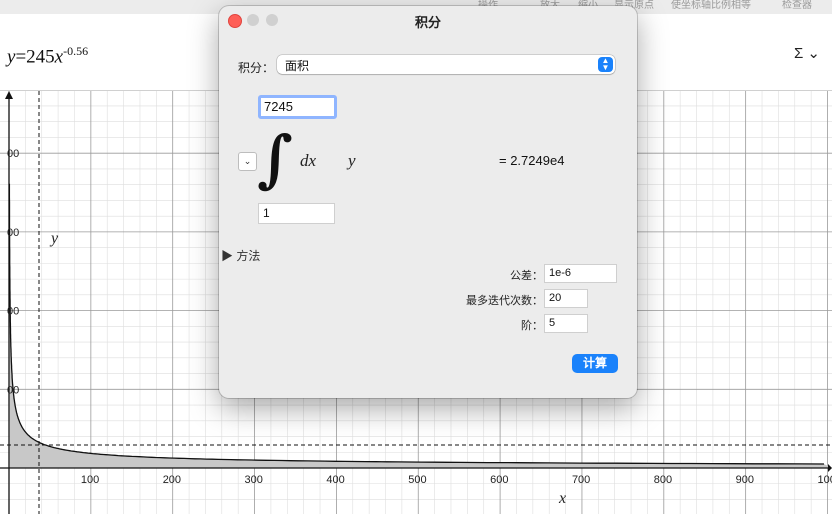 This screenshot has width=832, height=514. What do you see at coordinates (296, 213) in the screenshot?
I see `lower-limit-field: 1` at bounding box center [296, 213].